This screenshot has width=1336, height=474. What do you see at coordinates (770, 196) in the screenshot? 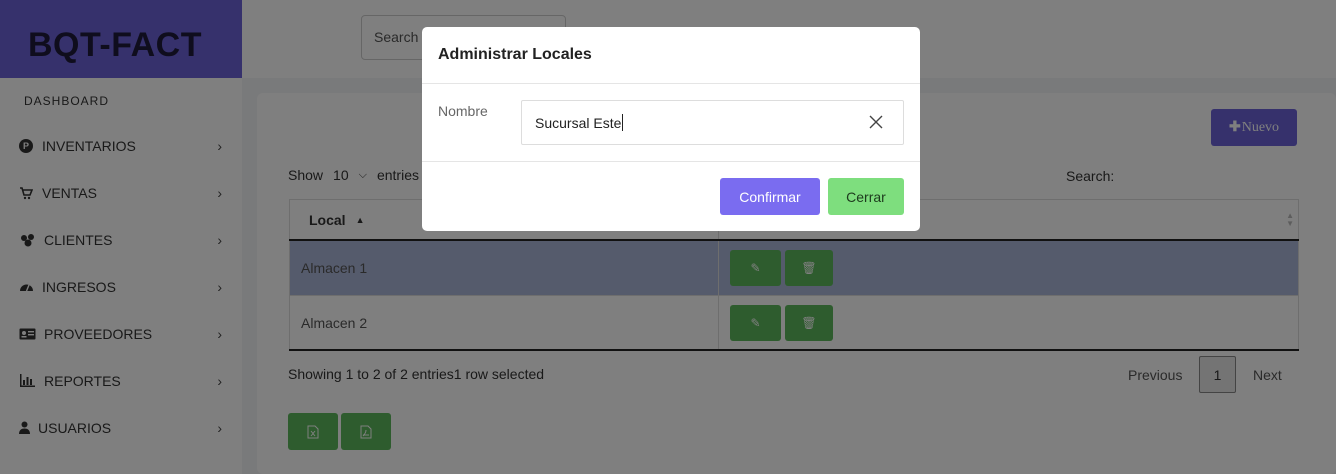
I see `confirm-button: Confirmar` at bounding box center [770, 196].